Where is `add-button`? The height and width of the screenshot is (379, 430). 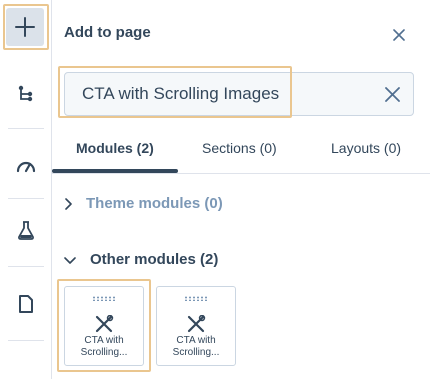
add-button is located at coordinates (25, 27).